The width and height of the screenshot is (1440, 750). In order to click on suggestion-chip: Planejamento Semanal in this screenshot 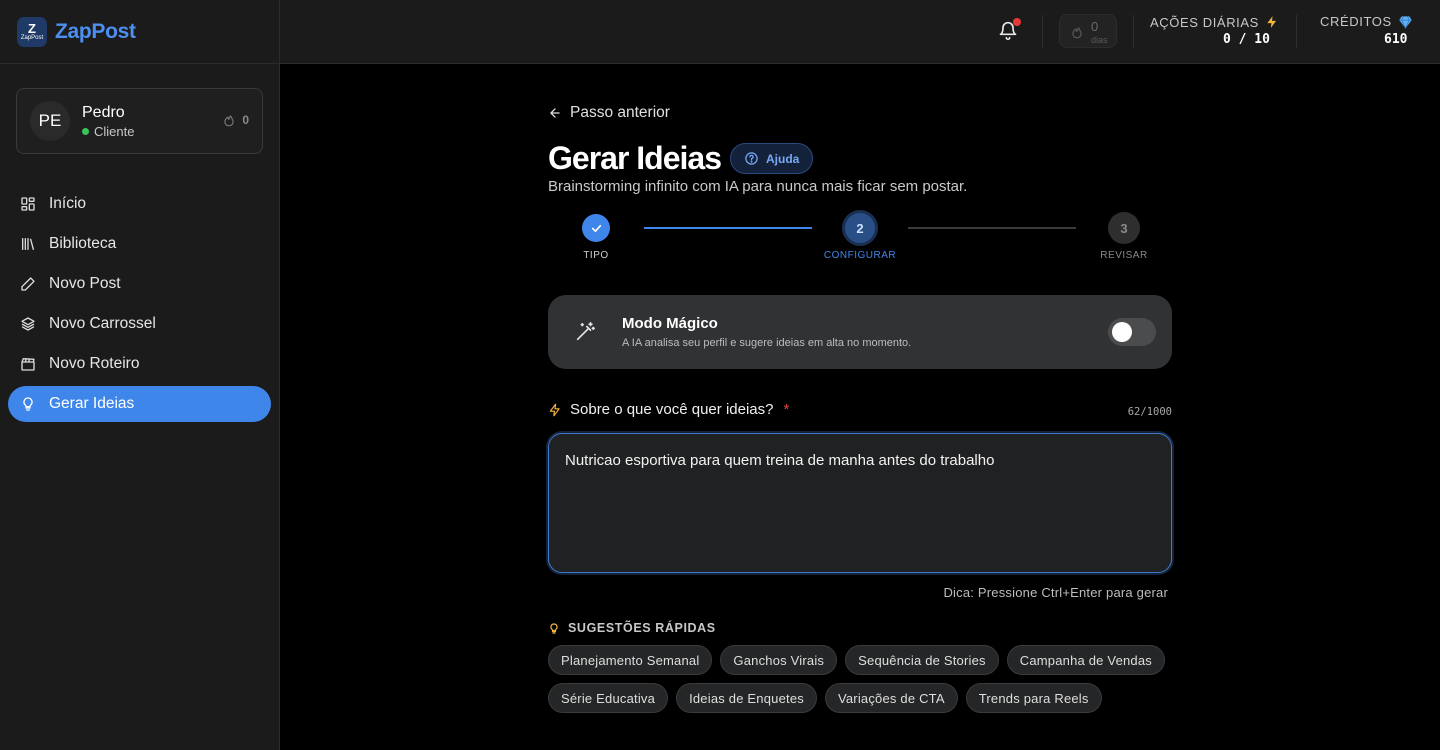, I will do `click(630, 660)`.